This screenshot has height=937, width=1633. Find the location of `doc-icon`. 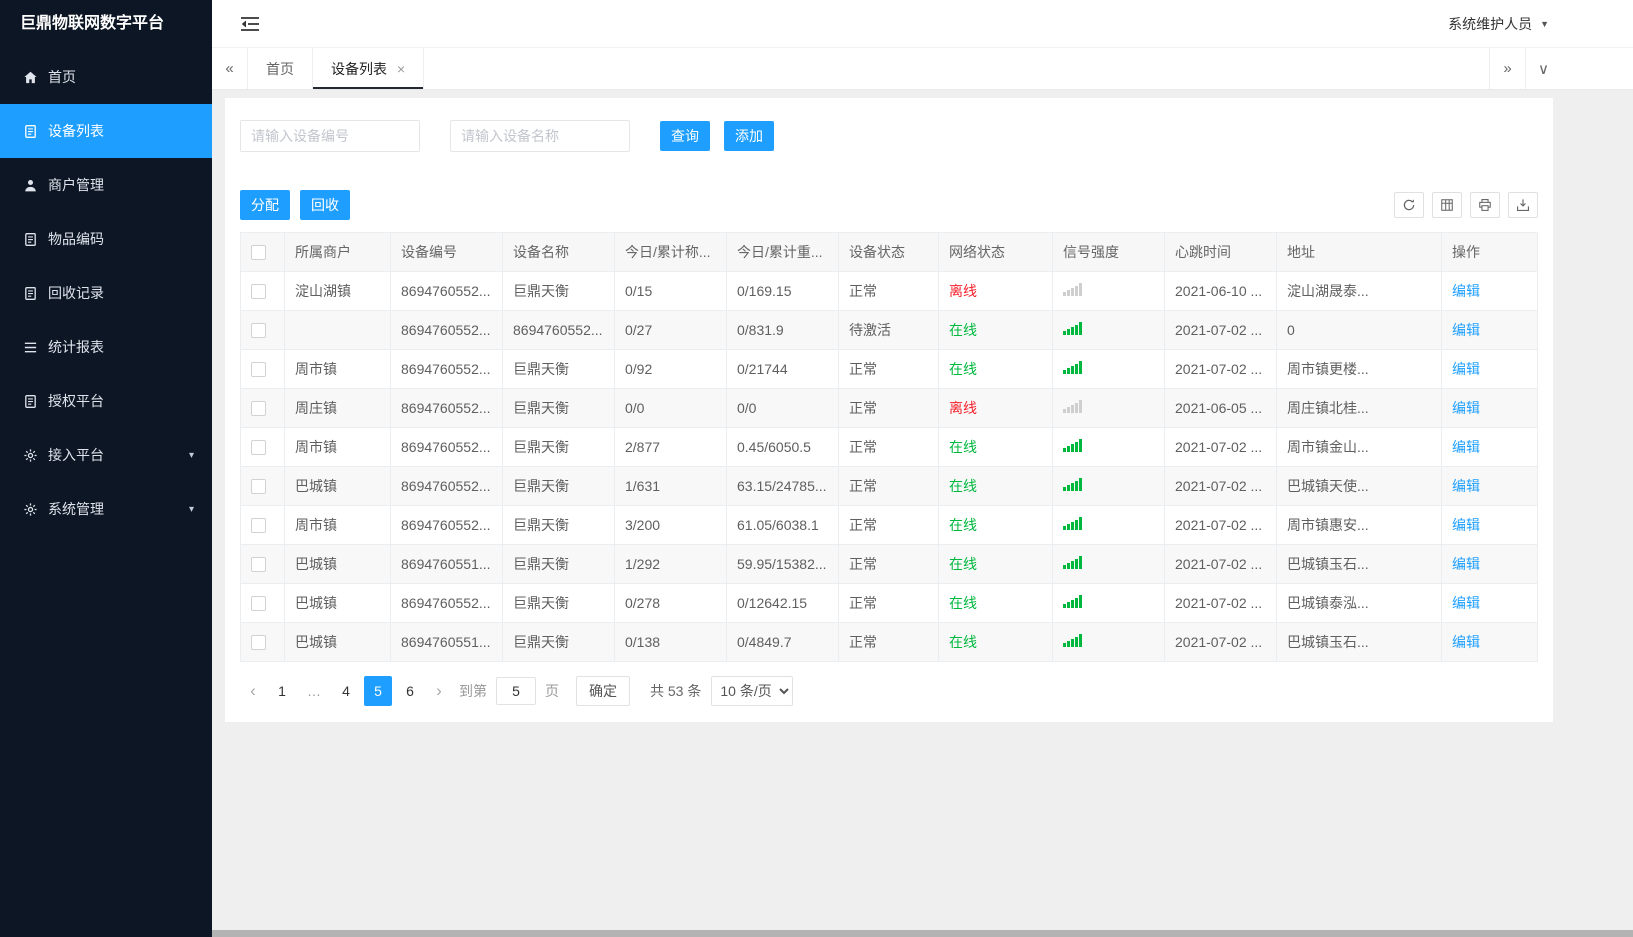

doc-icon is located at coordinates (30, 293).